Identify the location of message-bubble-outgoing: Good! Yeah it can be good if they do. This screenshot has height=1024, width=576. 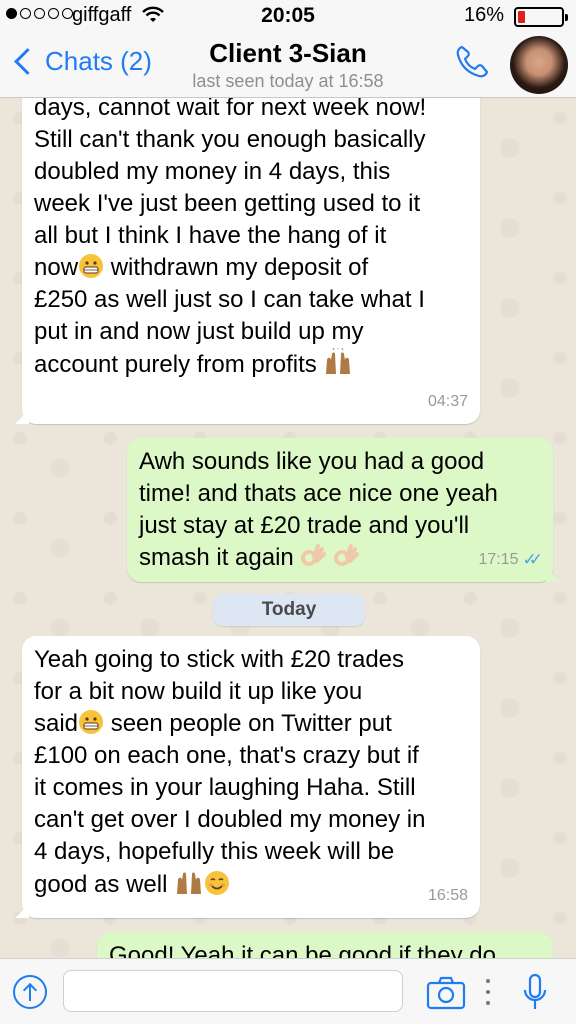
(325, 945).